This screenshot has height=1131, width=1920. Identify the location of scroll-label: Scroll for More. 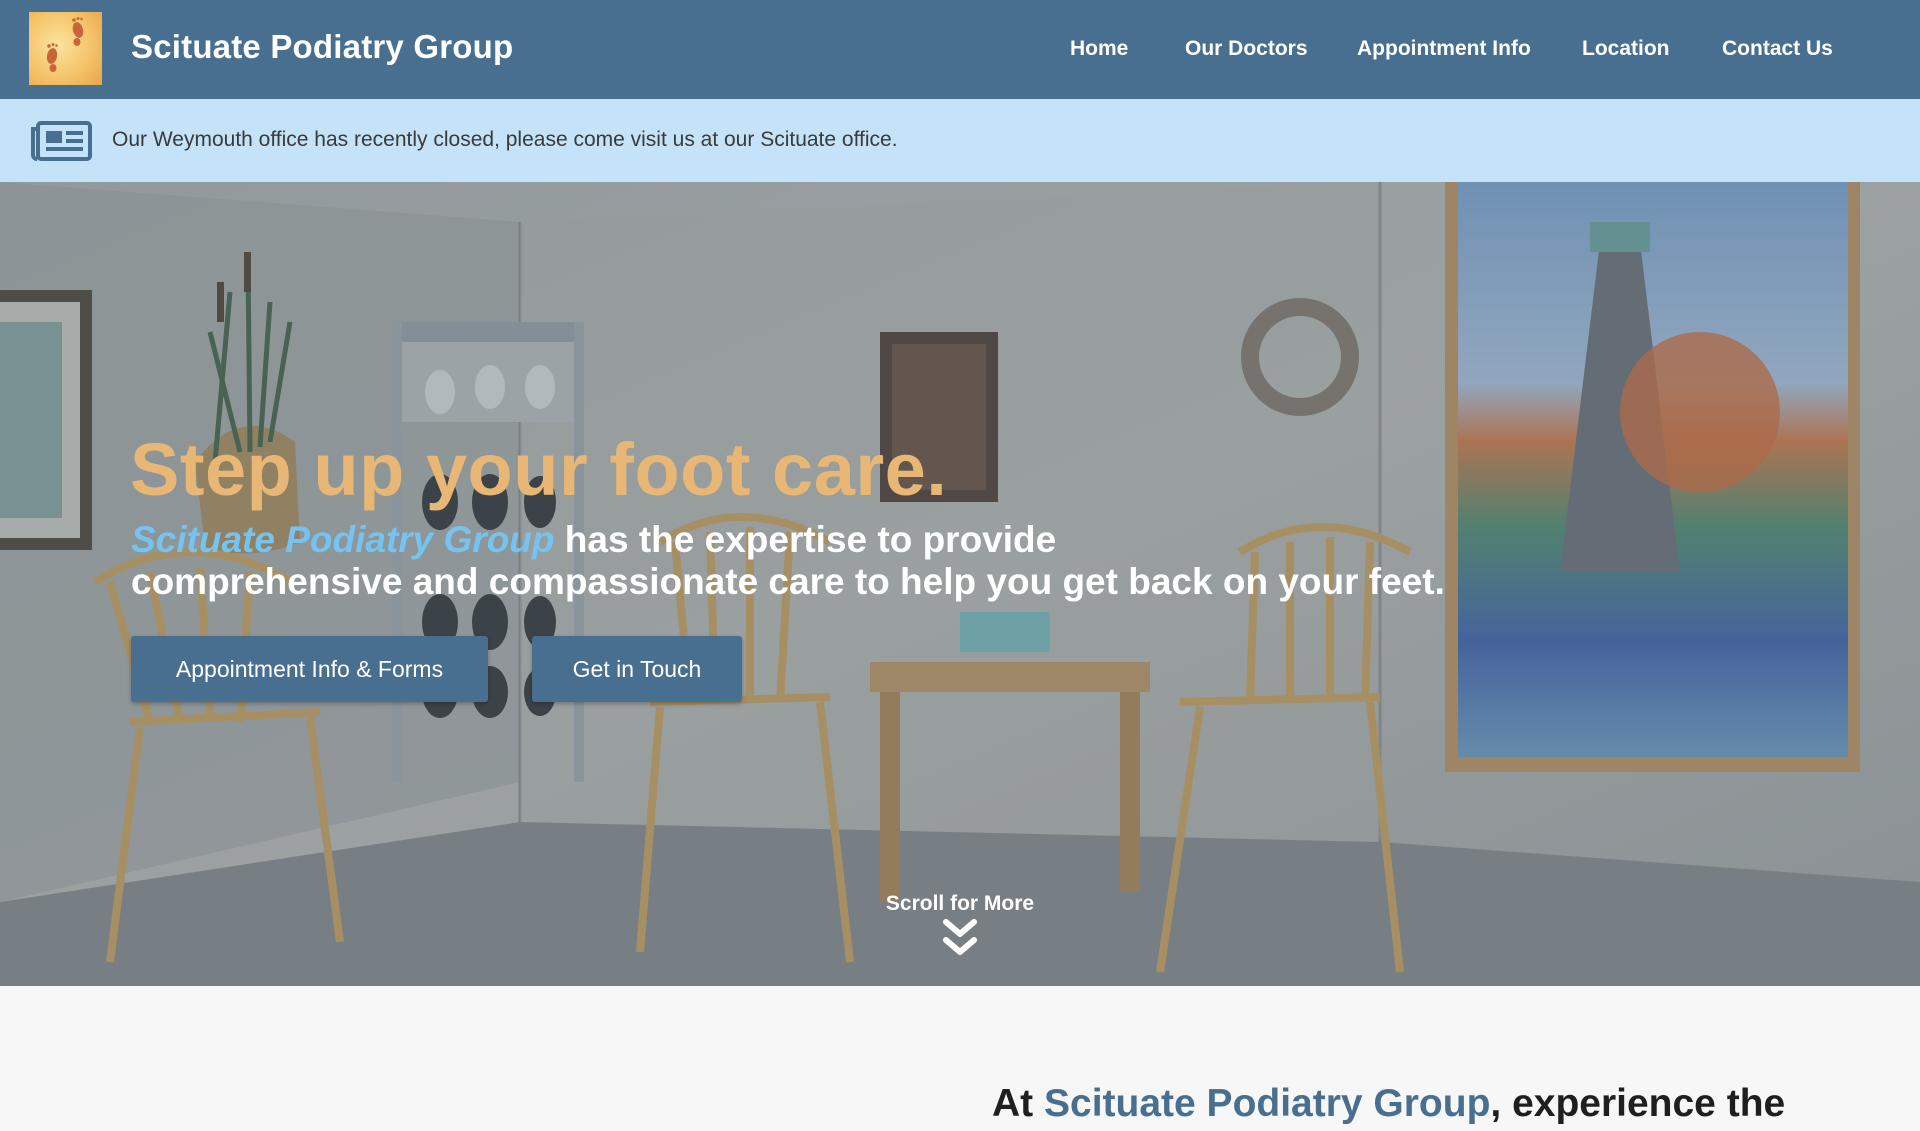
(960, 903).